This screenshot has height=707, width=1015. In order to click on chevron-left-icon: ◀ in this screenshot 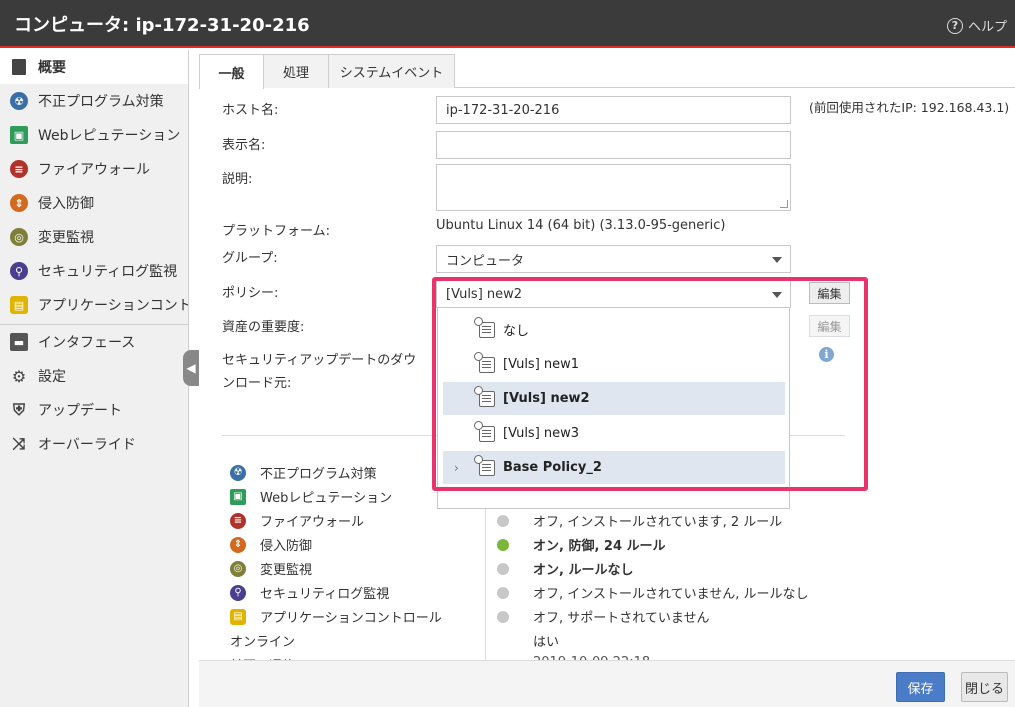, I will do `click(191, 368)`.